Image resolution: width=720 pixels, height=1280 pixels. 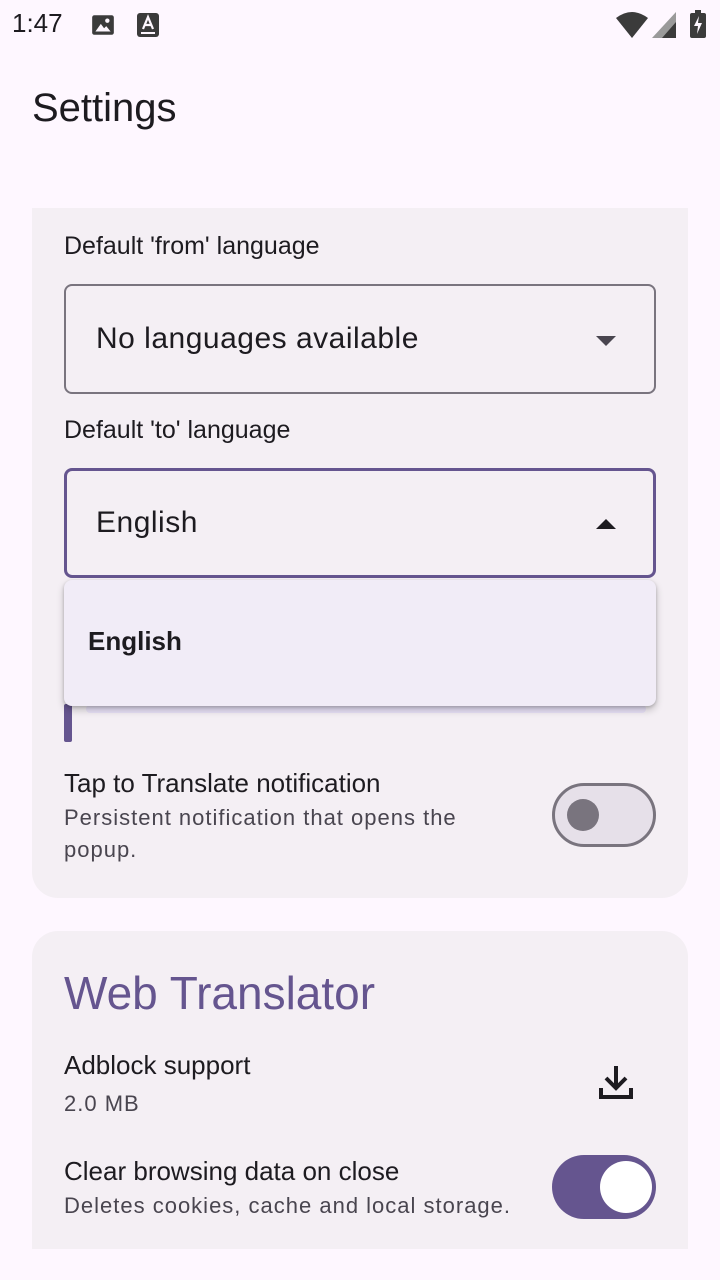 I want to click on to-language-dropdown: English, so click(x=360, y=523).